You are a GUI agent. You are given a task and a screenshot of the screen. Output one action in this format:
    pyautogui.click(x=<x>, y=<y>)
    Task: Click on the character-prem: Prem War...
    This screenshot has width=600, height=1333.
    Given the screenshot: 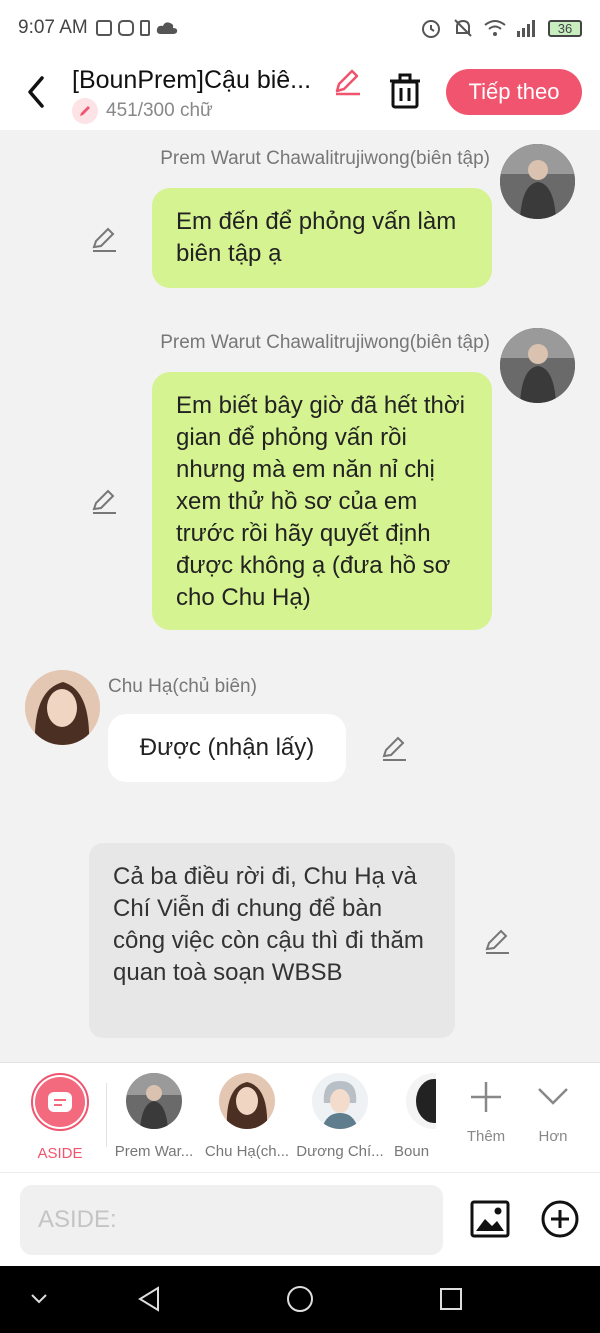 What is the action you would take?
    pyautogui.click(x=154, y=1116)
    